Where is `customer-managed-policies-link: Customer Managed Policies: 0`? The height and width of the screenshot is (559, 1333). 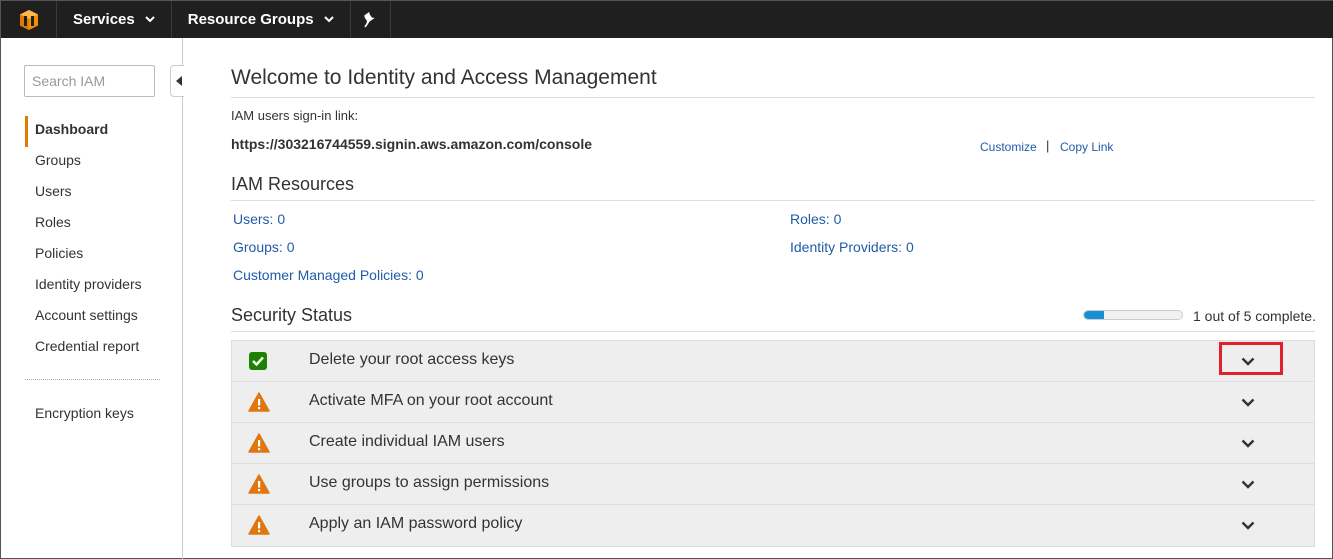 customer-managed-policies-link: Customer Managed Policies: 0 is located at coordinates (328, 275).